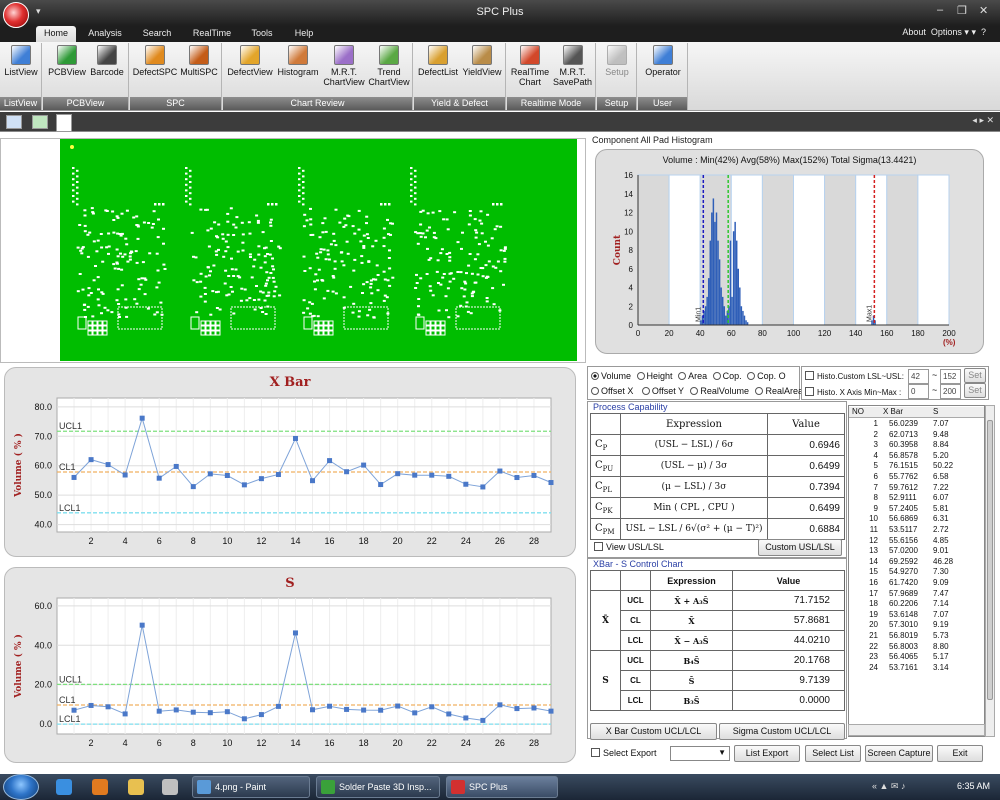 This screenshot has height=800, width=1000. What do you see at coordinates (653, 731) in the screenshot?
I see `xbar-custom-ucl-lcl-button: X Bar Custom UCL/LCL` at bounding box center [653, 731].